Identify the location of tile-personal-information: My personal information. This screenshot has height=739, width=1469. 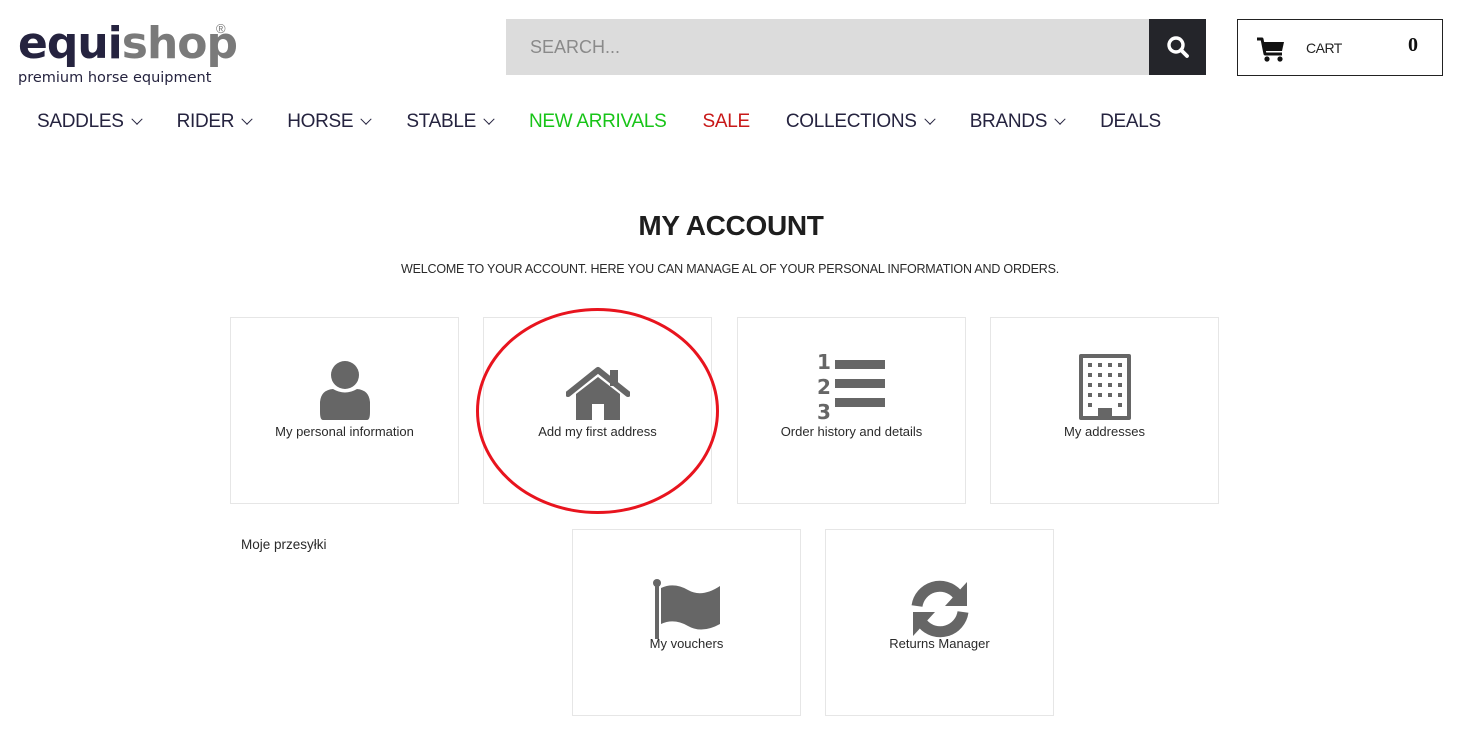
(344, 410).